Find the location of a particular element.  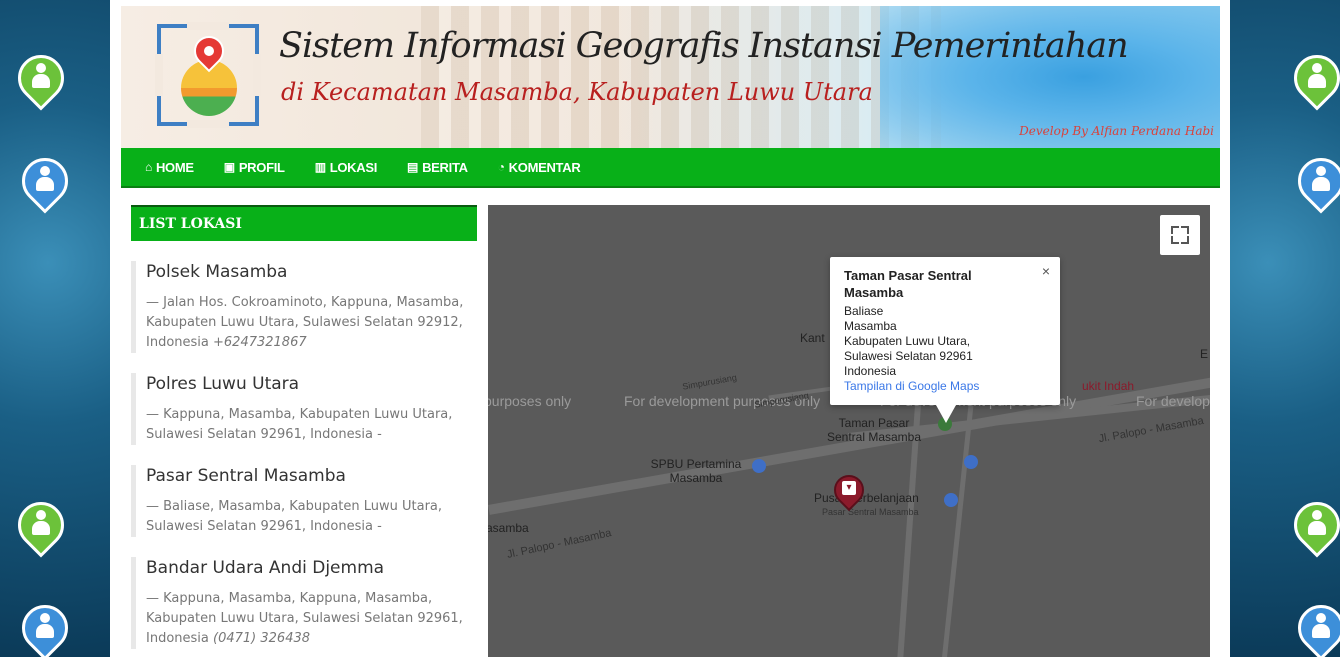

nav-berita: ▤ BERITA is located at coordinates (437, 167).